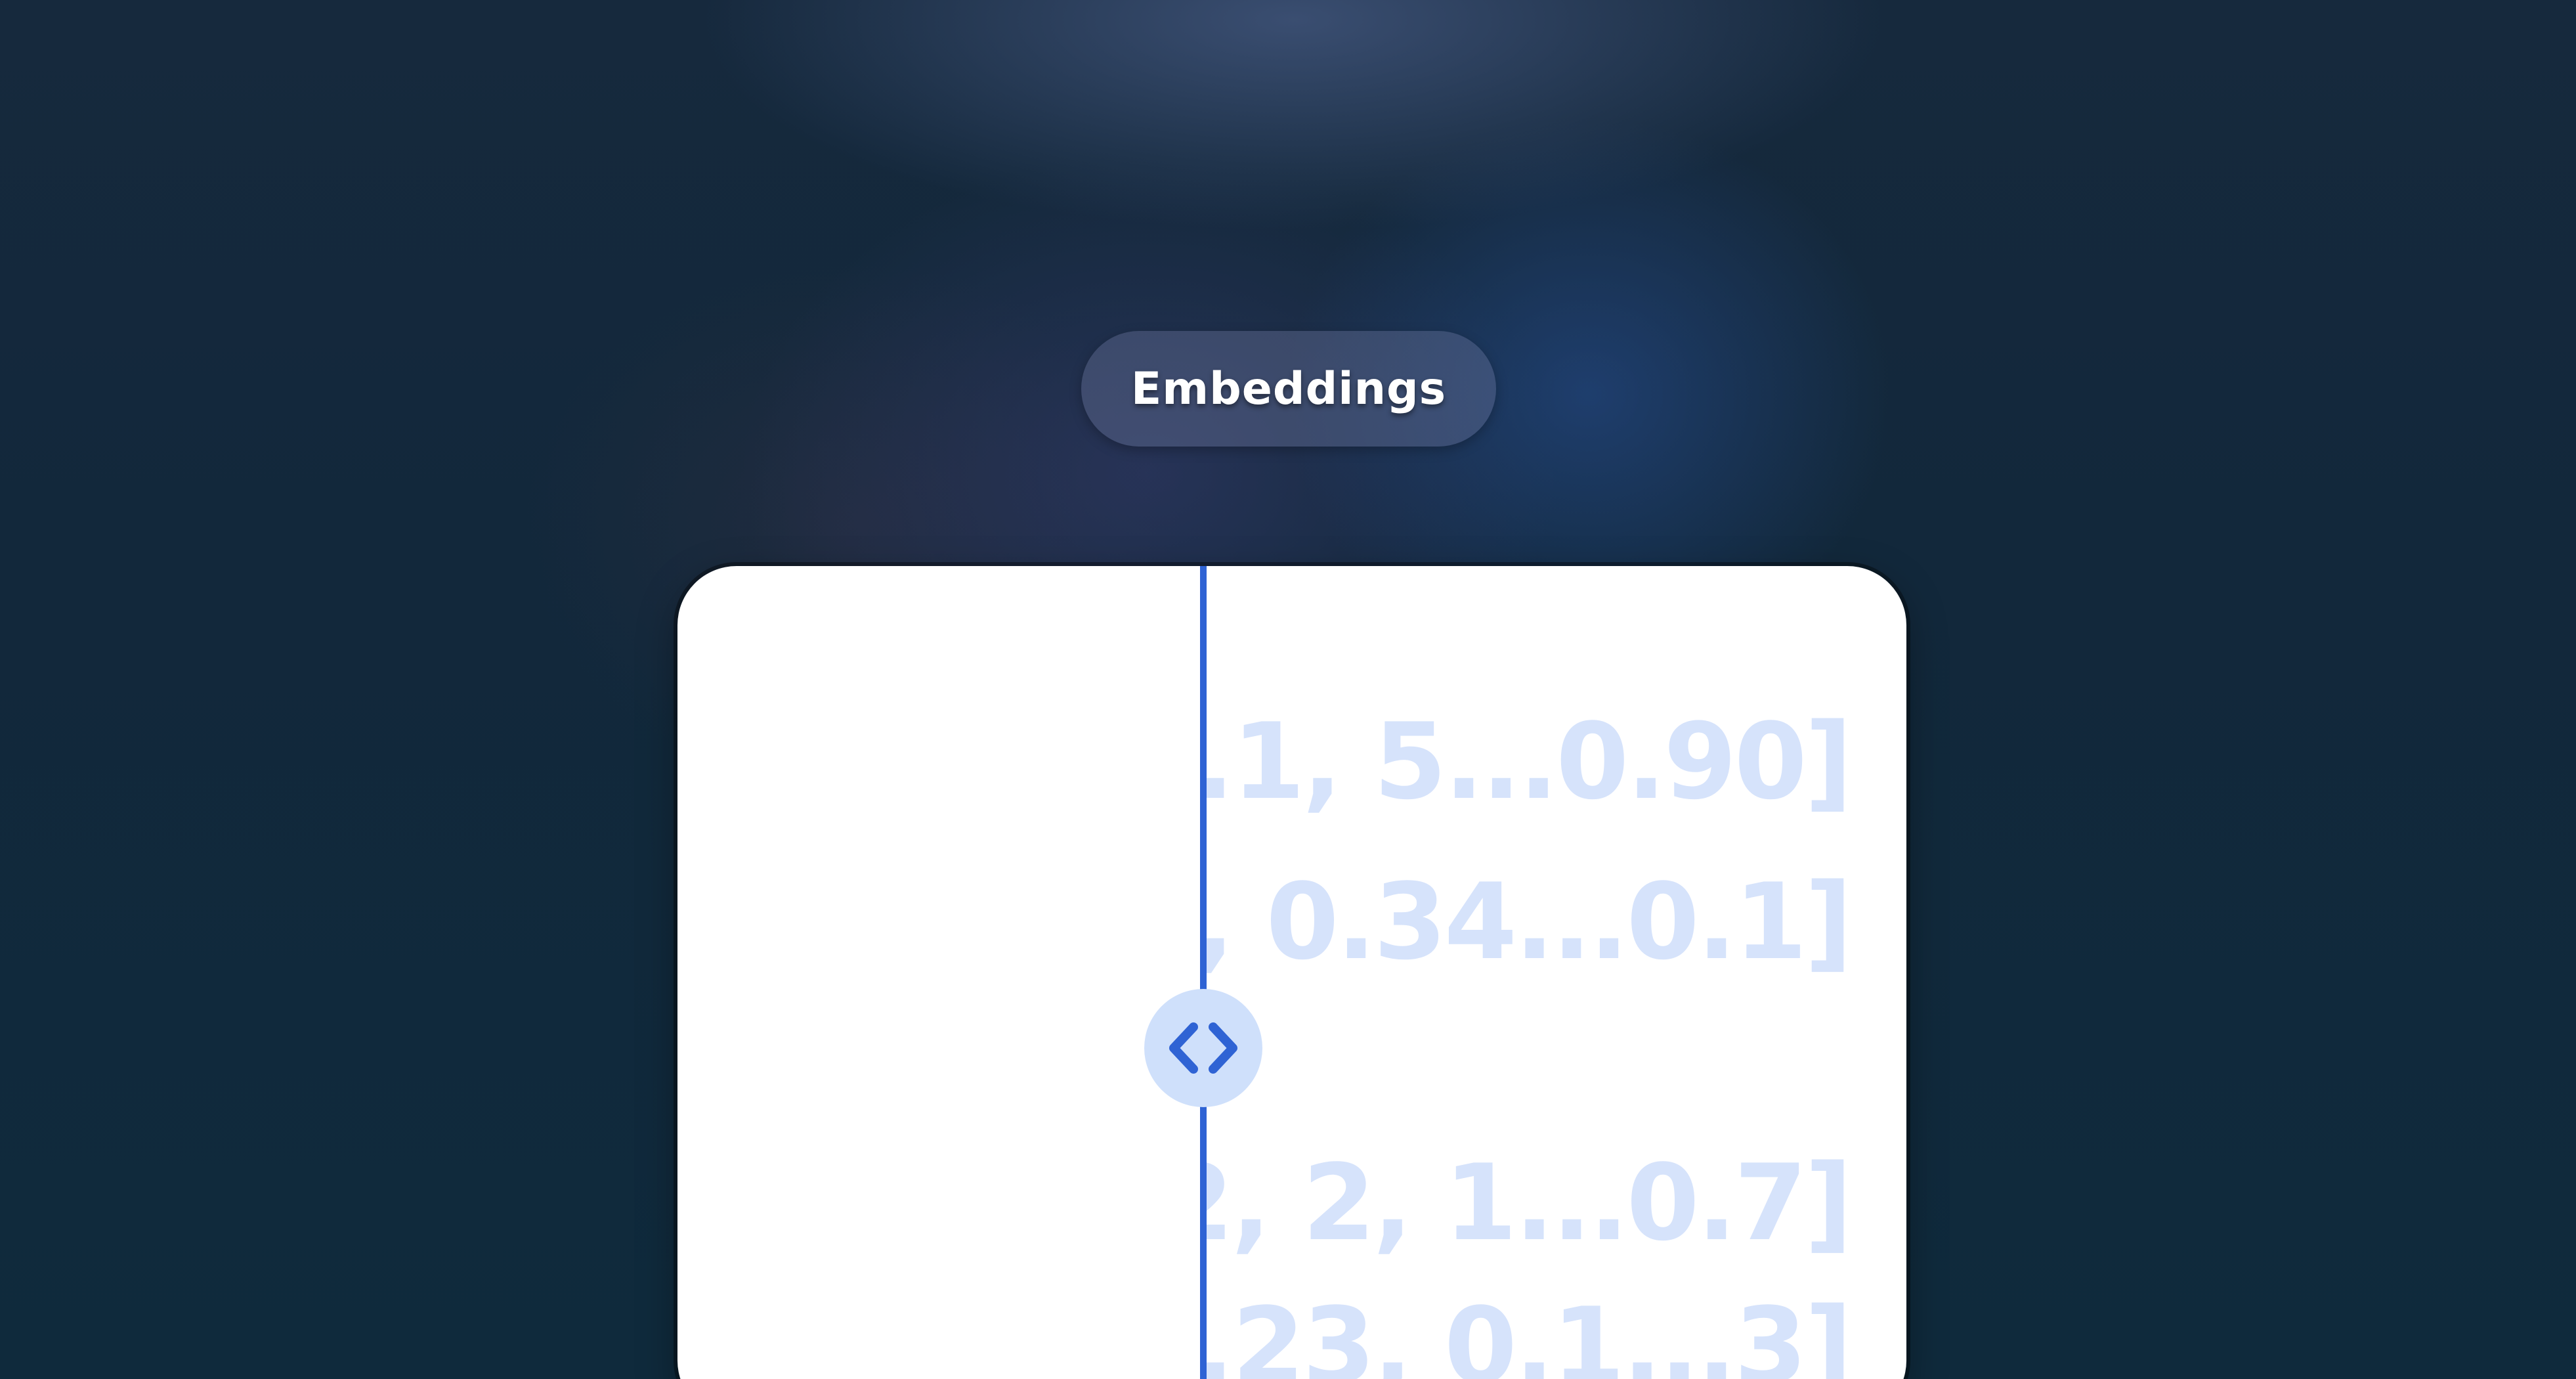 This screenshot has height=1379, width=2576. I want to click on comparison-slider-handle, so click(1203, 1048).